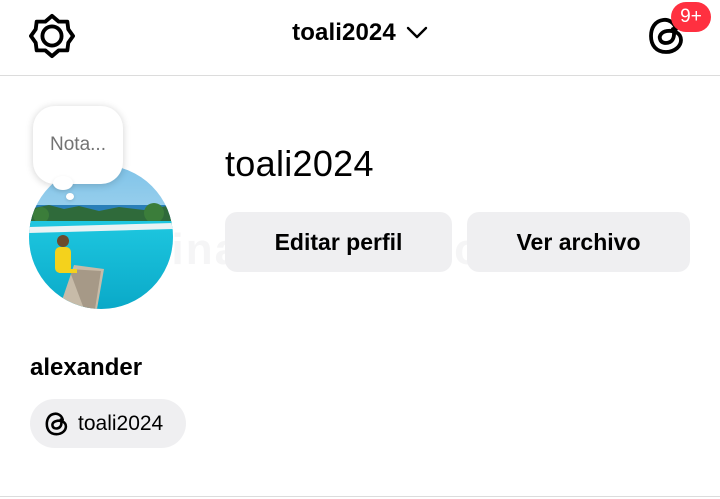 This screenshot has width=720, height=499. What do you see at coordinates (691, 17) in the screenshot?
I see `notification-badge: 9+` at bounding box center [691, 17].